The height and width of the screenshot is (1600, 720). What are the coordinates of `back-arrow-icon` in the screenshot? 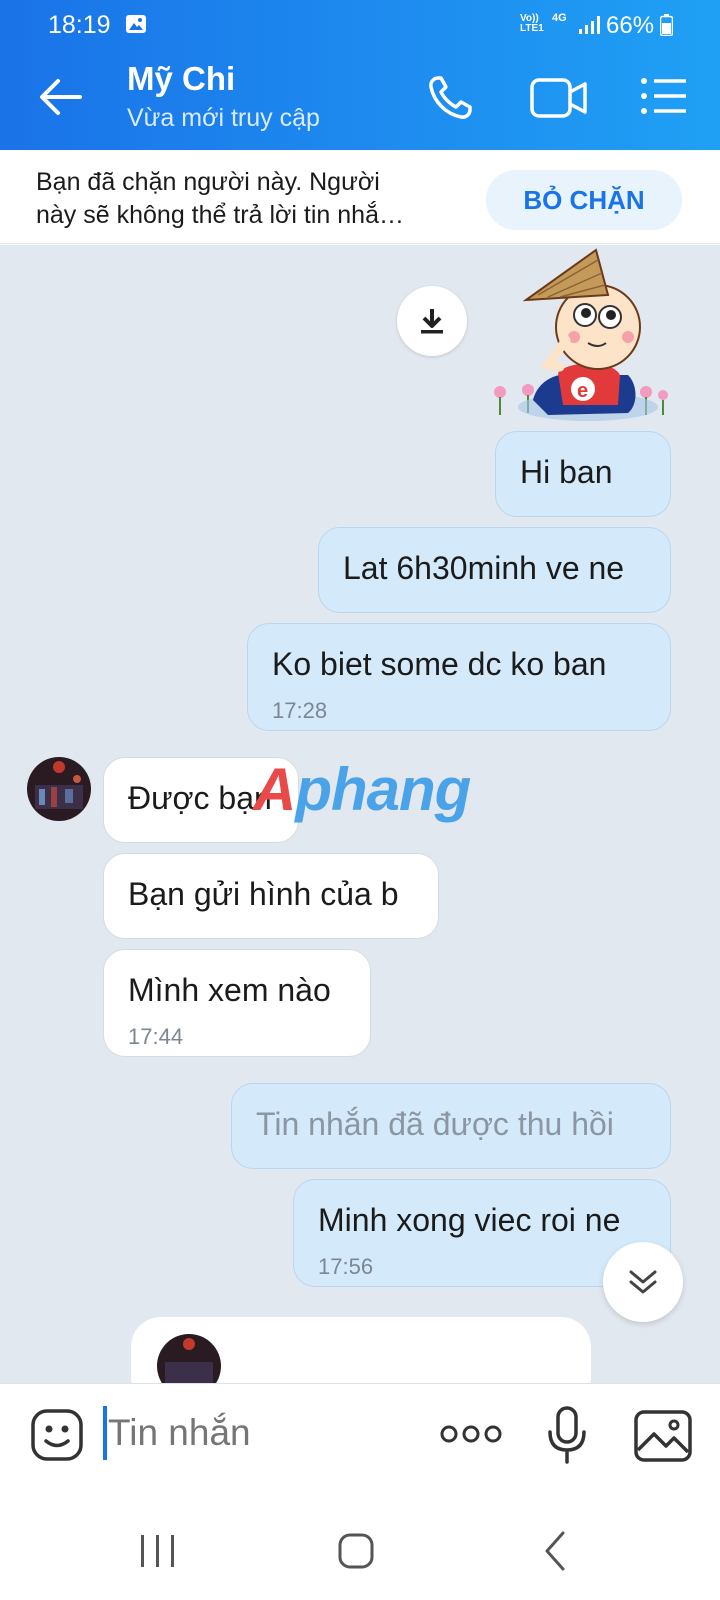 It's located at (61, 97).